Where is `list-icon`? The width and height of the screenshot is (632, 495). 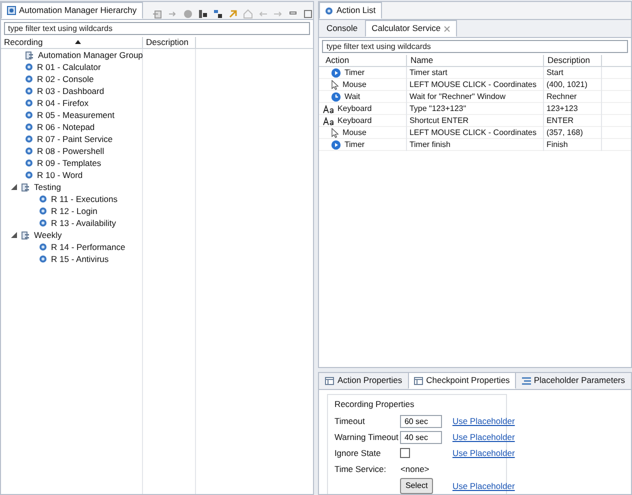
list-icon is located at coordinates (526, 380).